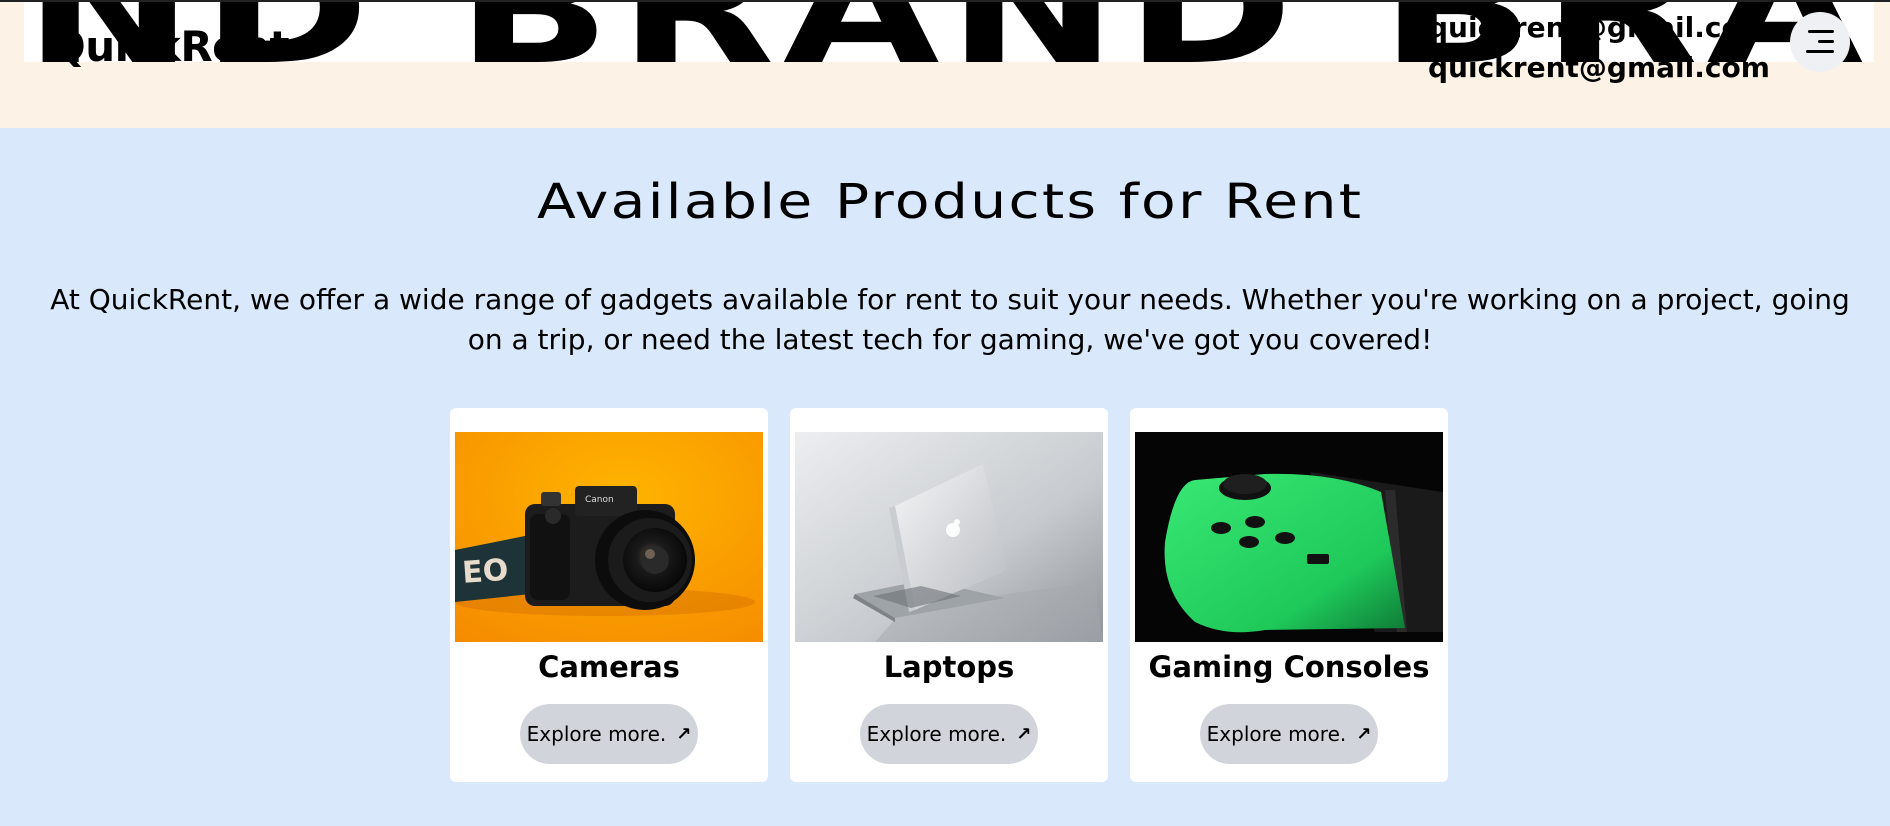  I want to click on product-card-cameras: ЕО Canon Cameras Explore more. ↗, so click(609, 595).